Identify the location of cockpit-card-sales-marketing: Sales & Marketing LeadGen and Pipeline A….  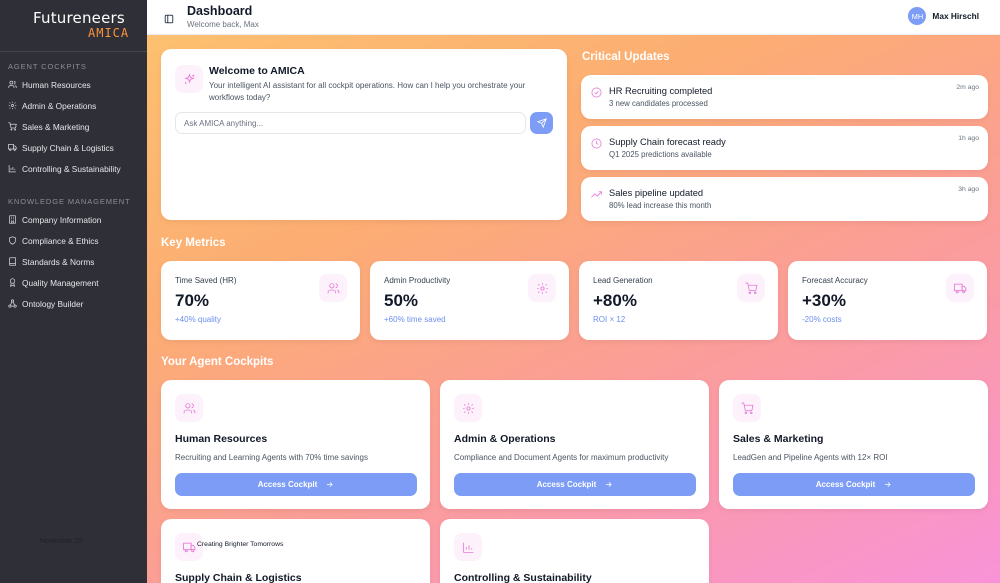
(853, 444).